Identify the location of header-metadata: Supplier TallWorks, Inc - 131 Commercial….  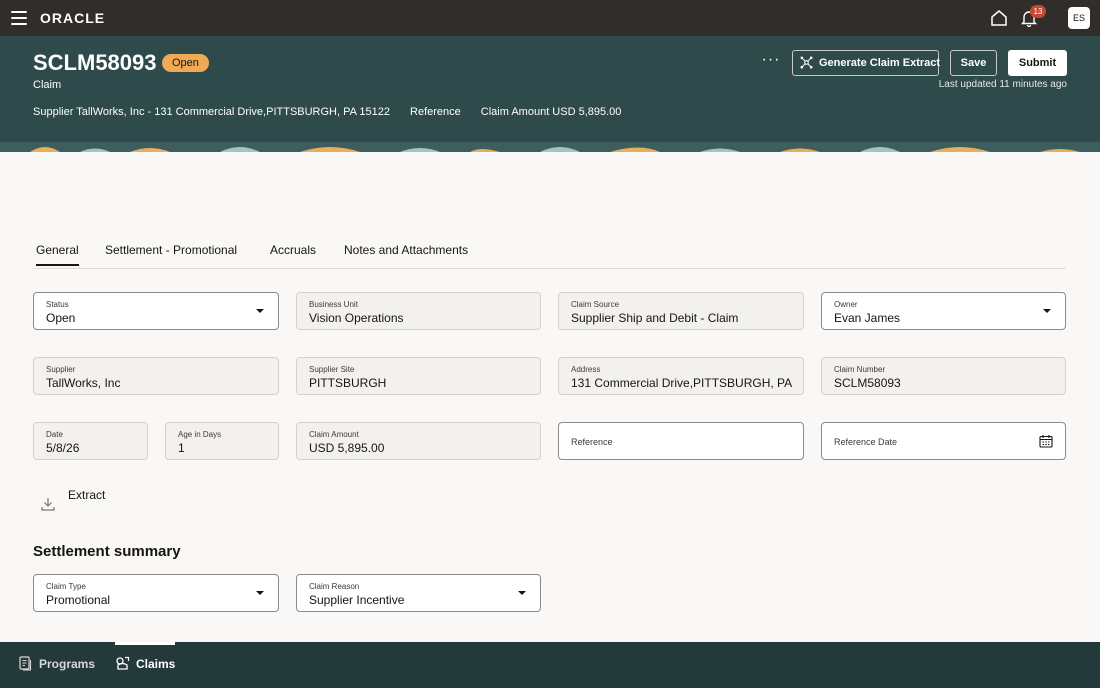
(327, 112).